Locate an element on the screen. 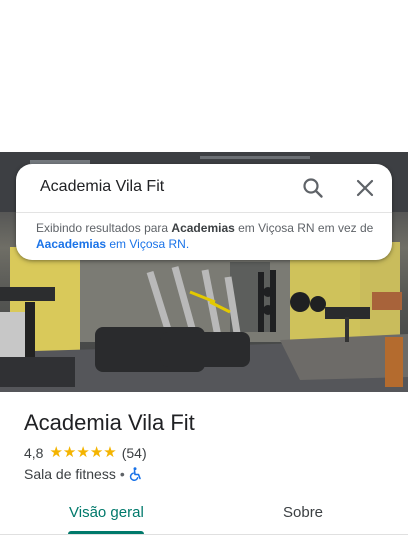 The image size is (408, 544). category-row: Sala de fitness • is located at coordinates (83, 474).